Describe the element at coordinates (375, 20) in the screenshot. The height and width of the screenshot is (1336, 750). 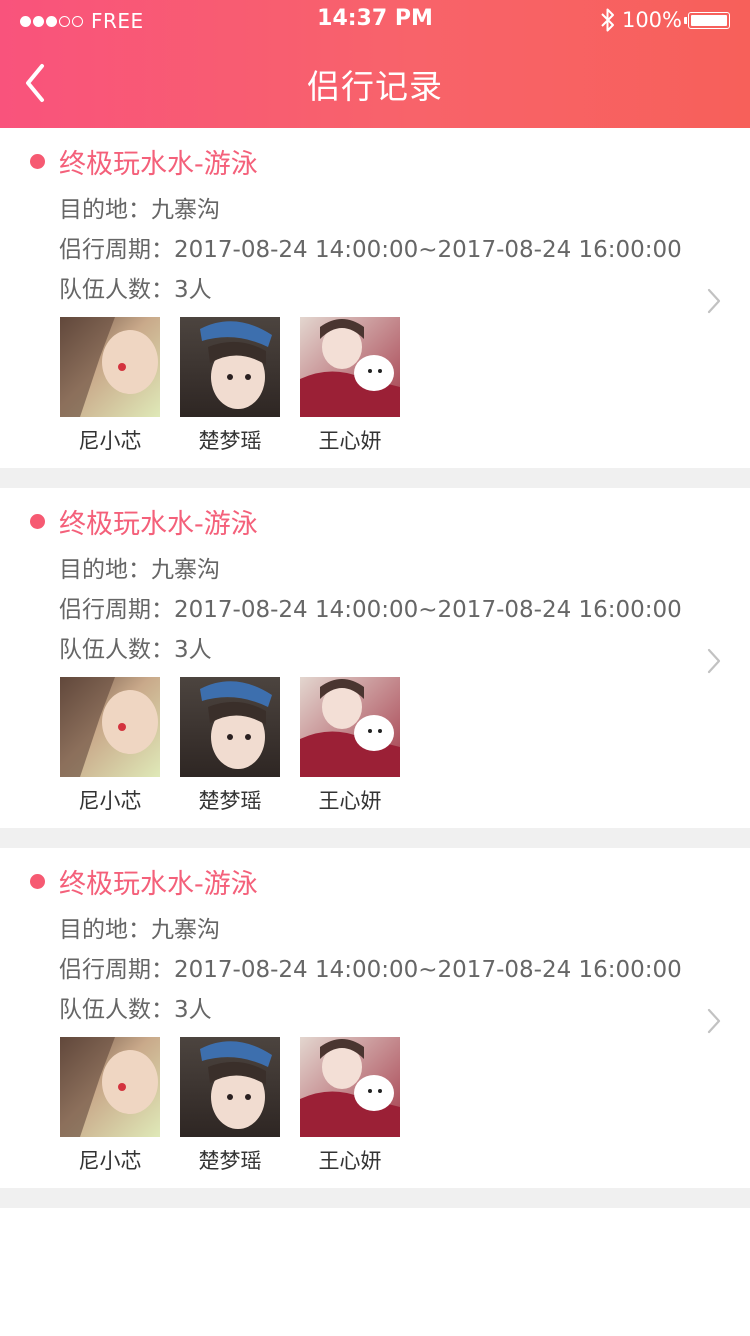
I see `status-bar: FREE 14:37 PM 100%` at that location.